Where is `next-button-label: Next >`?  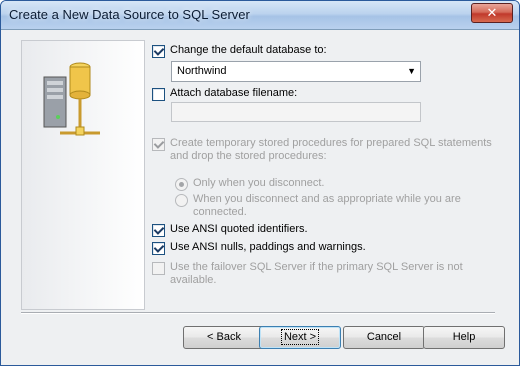 next-button-label: Next > is located at coordinates (300, 337).